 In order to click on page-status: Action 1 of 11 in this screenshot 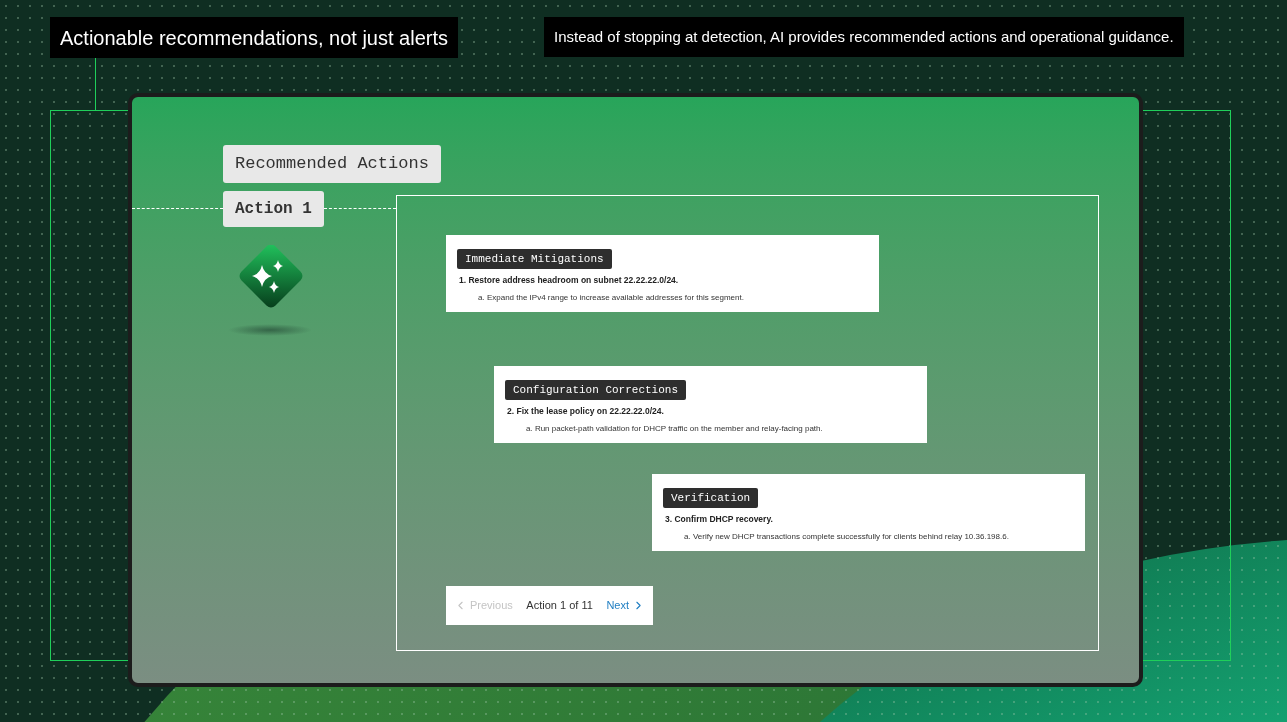, I will do `click(559, 605)`.